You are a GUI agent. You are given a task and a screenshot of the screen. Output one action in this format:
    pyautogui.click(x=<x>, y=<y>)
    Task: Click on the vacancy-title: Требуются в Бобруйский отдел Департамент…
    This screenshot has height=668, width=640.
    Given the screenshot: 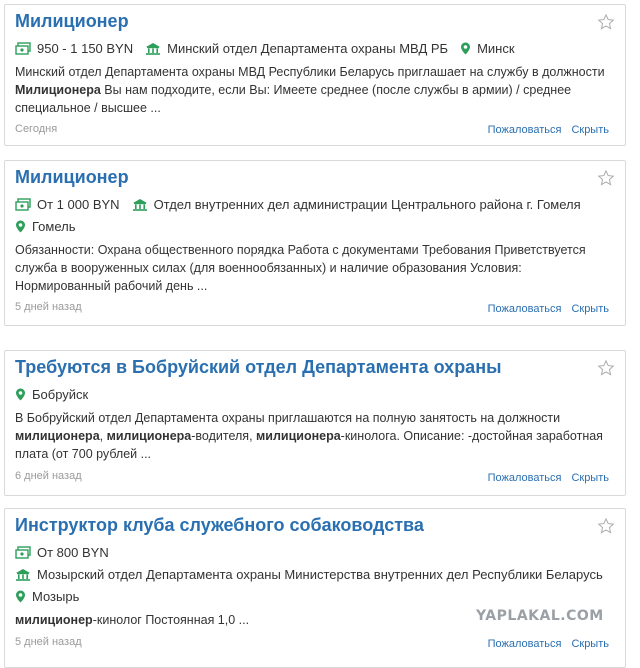 What is the action you would take?
    pyautogui.click(x=258, y=367)
    